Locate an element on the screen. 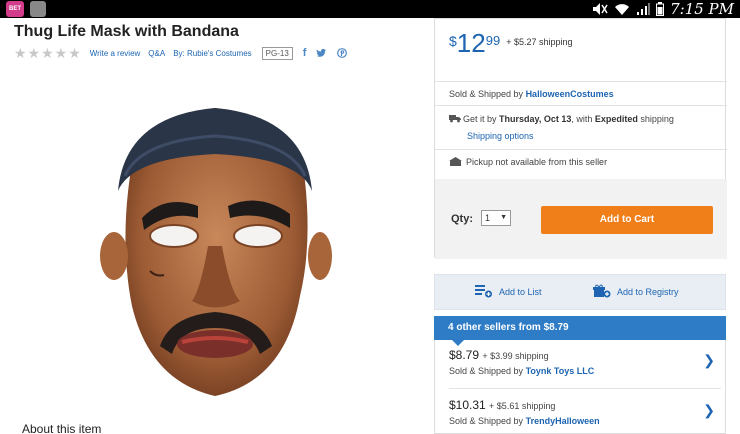  pickup-text: Pickup not available from this seller is located at coordinates (537, 162).